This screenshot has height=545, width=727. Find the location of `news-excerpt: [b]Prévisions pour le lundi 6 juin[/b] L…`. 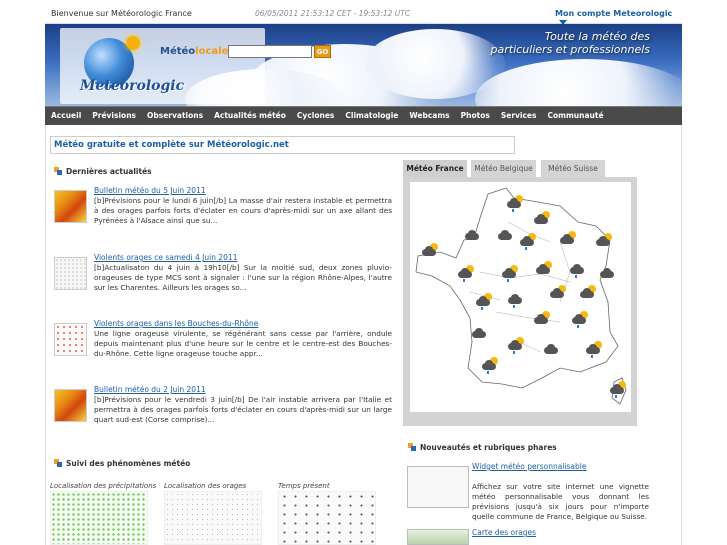

news-excerpt: [b]Prévisions pour le lundi 6 juin[/b] L… is located at coordinates (243, 210).